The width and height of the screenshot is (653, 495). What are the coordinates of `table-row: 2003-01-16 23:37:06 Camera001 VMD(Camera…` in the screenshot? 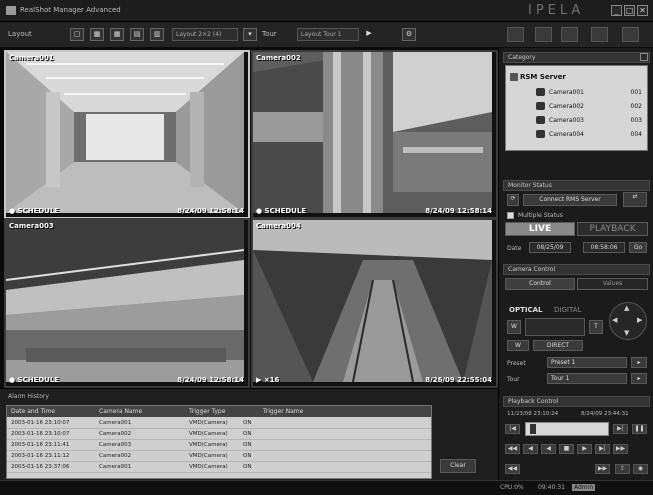 It's located at (219, 467).